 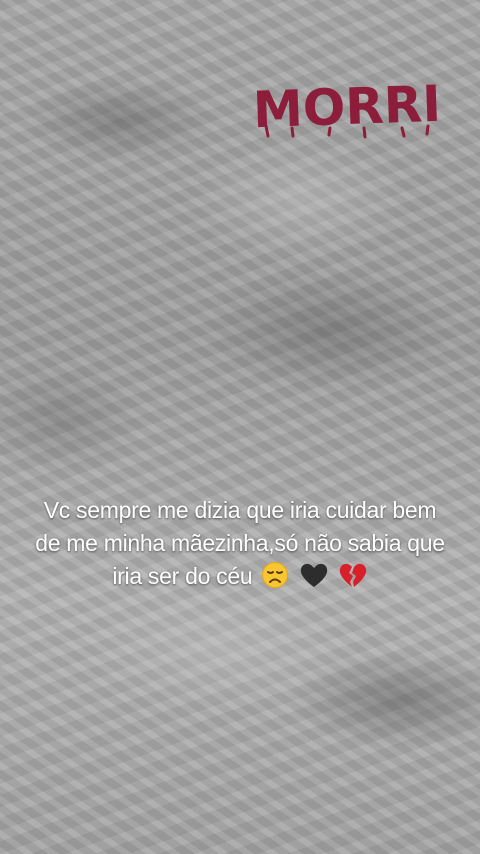 I want to click on sticker-text: MORRI, so click(x=347, y=107).